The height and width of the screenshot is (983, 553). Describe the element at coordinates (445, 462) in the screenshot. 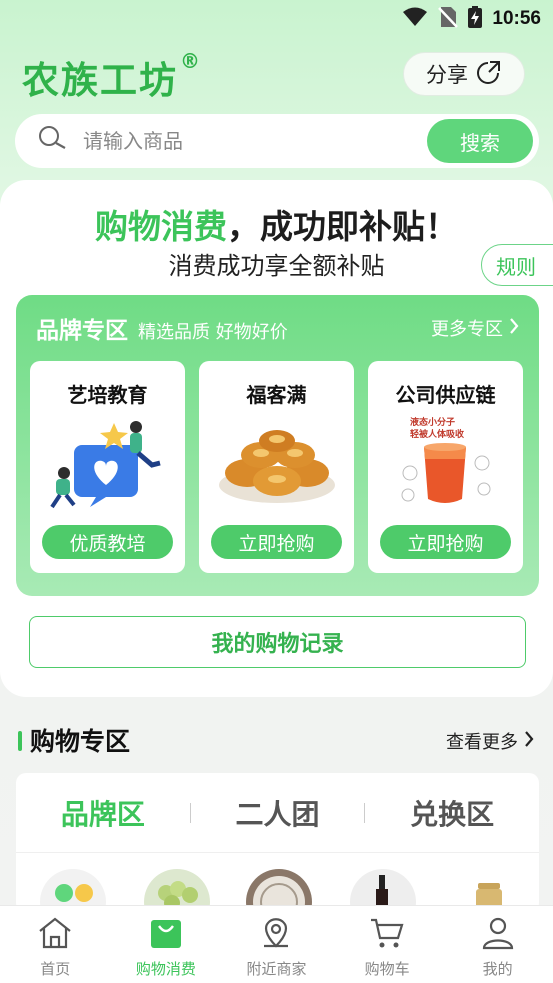

I see `juice-image: 液态小分子 轻被人体吸收` at that location.